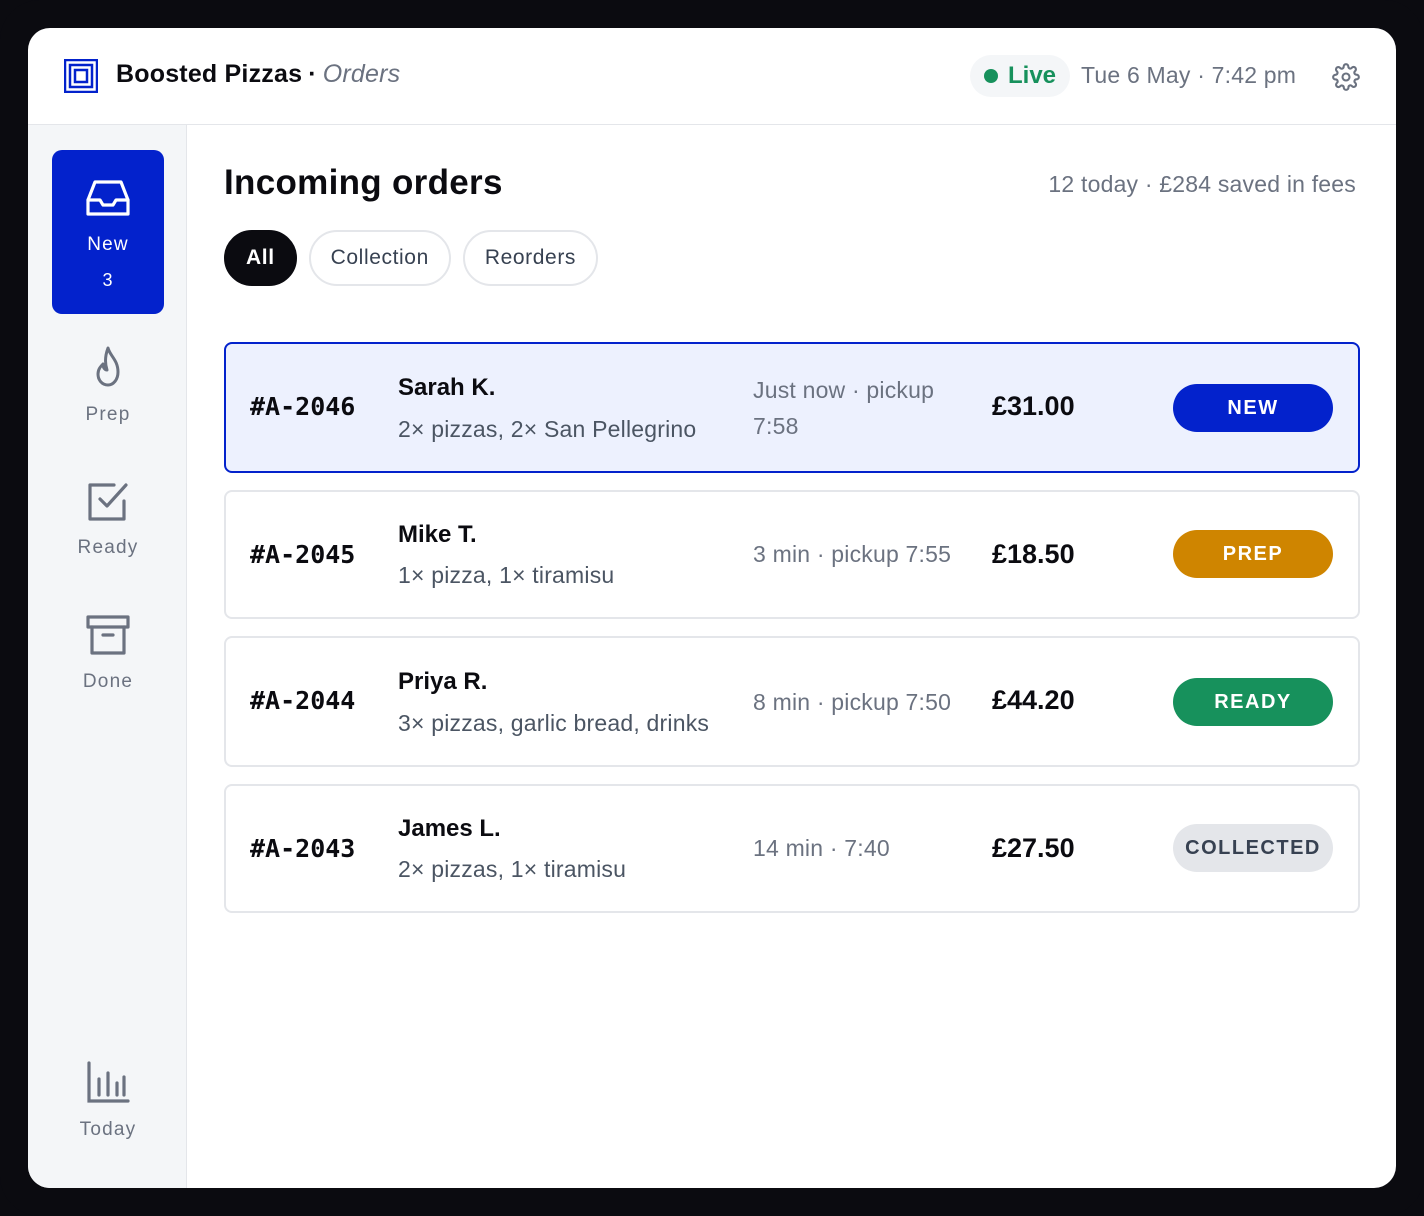 Image resolution: width=1424 pixels, height=1216 pixels. What do you see at coordinates (260, 258) in the screenshot?
I see `filter-all: All` at bounding box center [260, 258].